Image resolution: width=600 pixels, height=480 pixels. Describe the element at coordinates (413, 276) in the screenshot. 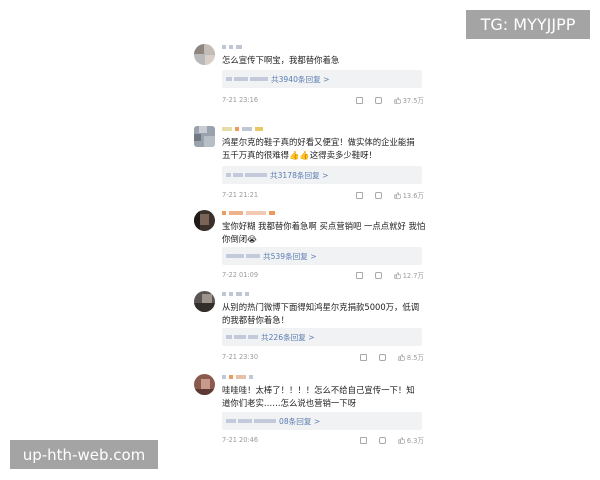

I see `like-count: 12.7万` at that location.